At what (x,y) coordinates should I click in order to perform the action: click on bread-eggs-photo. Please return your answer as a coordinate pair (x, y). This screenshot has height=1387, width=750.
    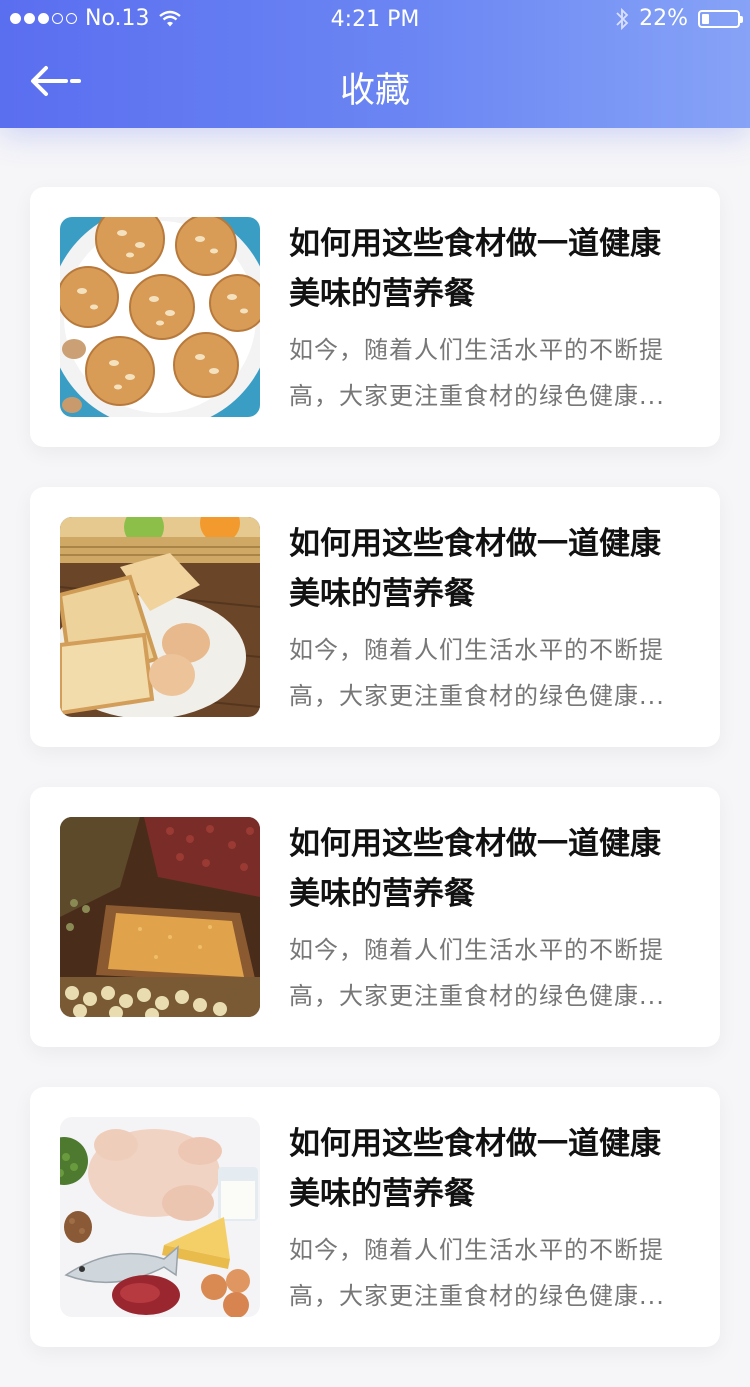
    Looking at the image, I should click on (160, 617).